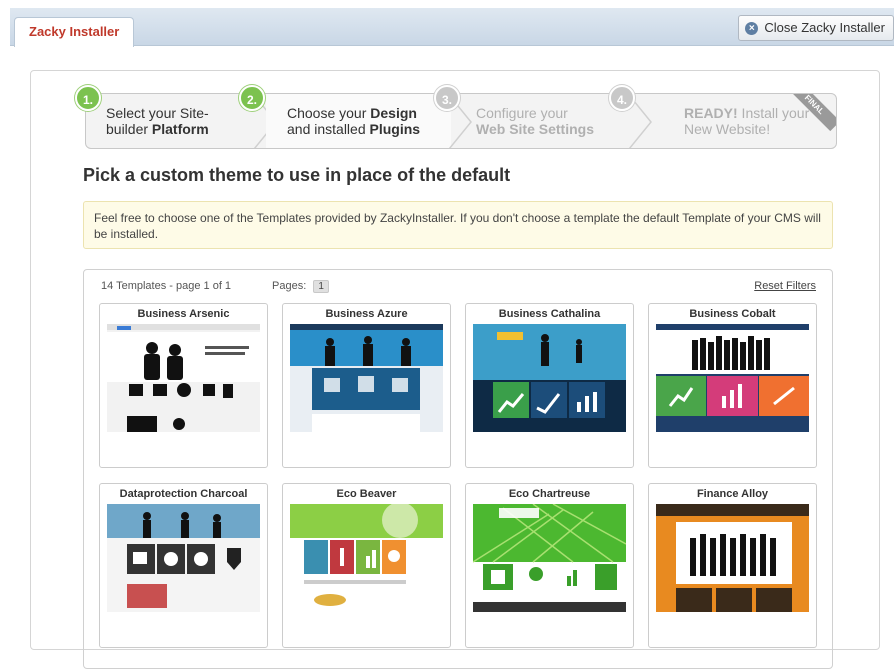 The height and width of the screenshot is (669, 894). Describe the element at coordinates (452, 27) in the screenshot. I see `installer-header: Zacky Installer × Close Zacky Installer` at that location.